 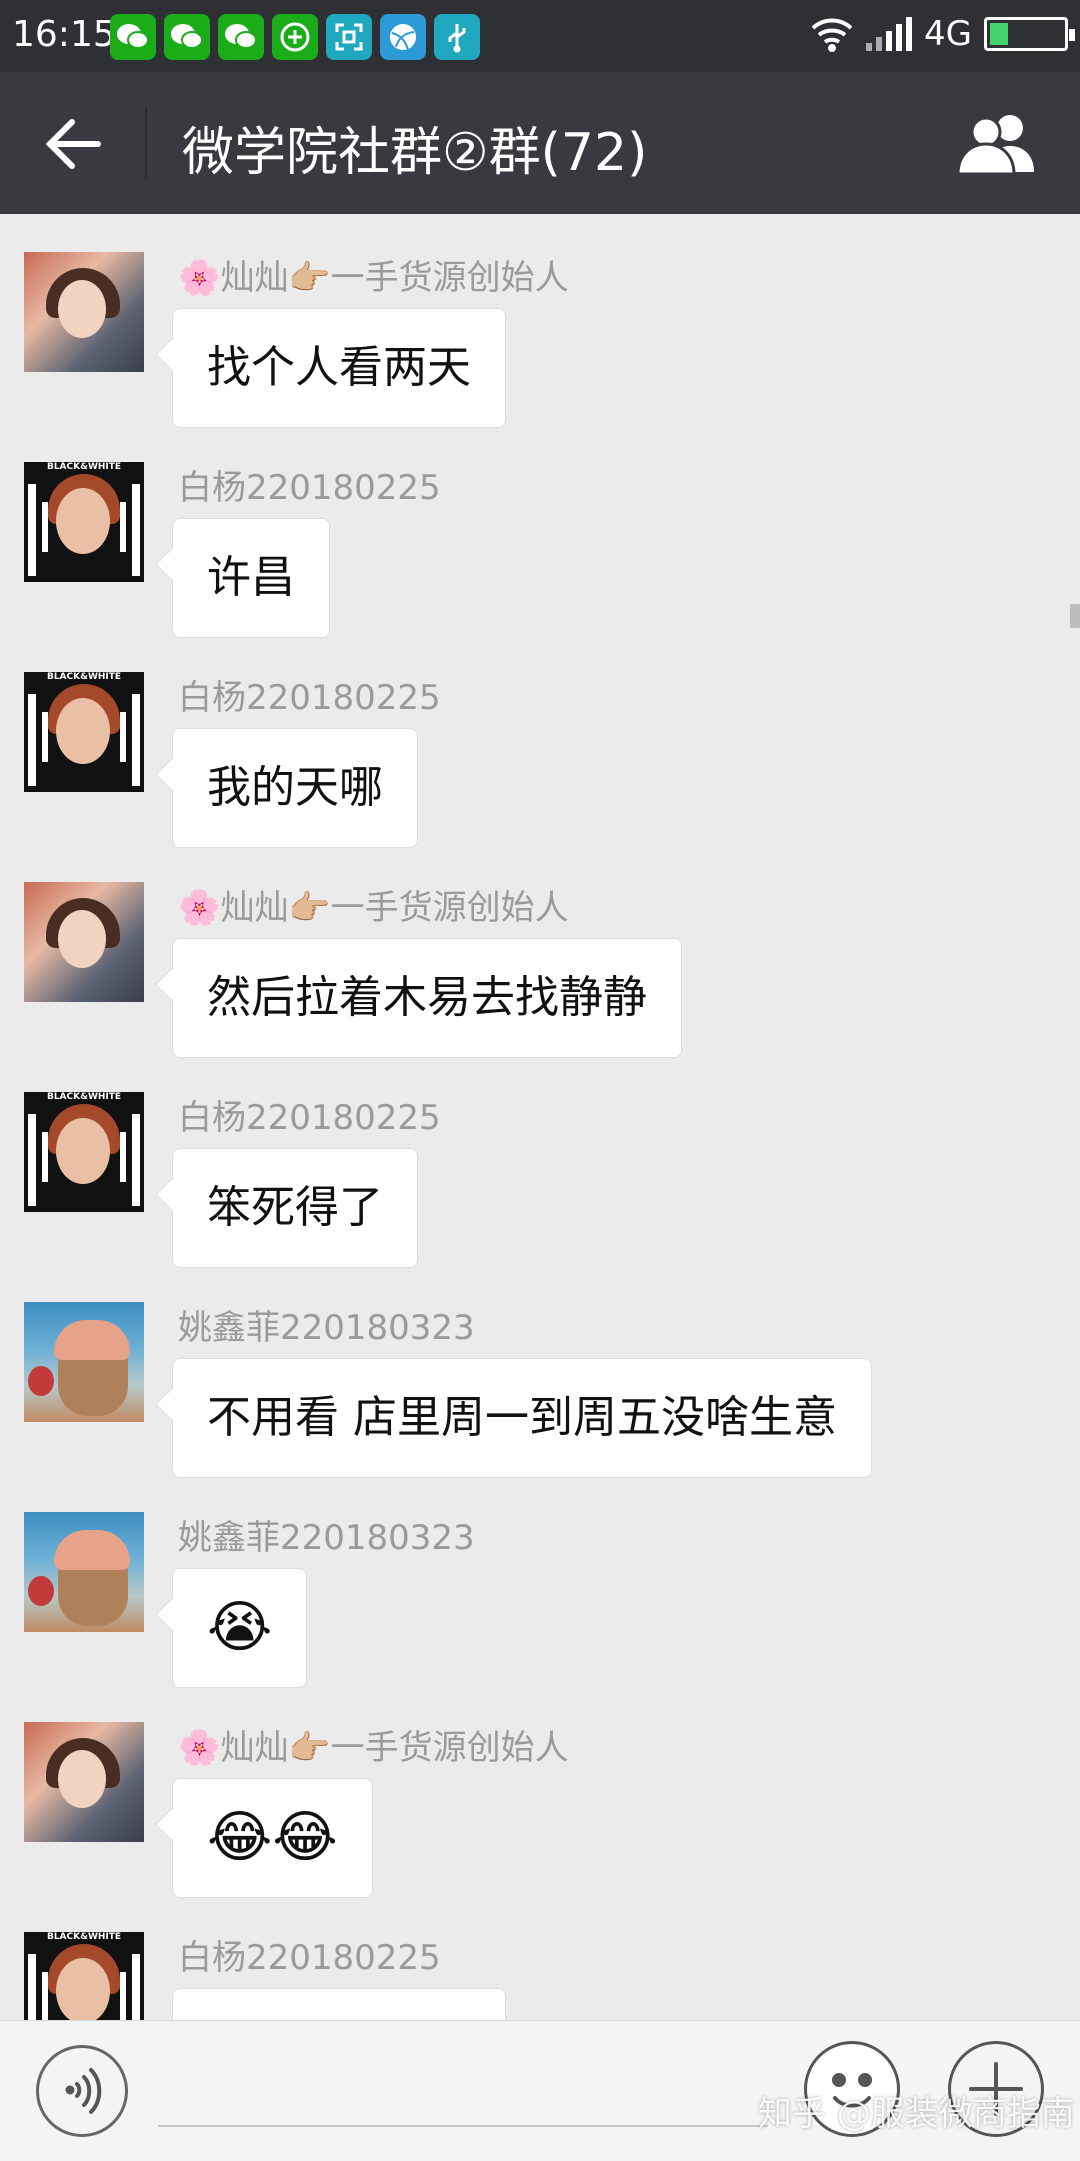 I want to click on voice-button, so click(x=82, y=2091).